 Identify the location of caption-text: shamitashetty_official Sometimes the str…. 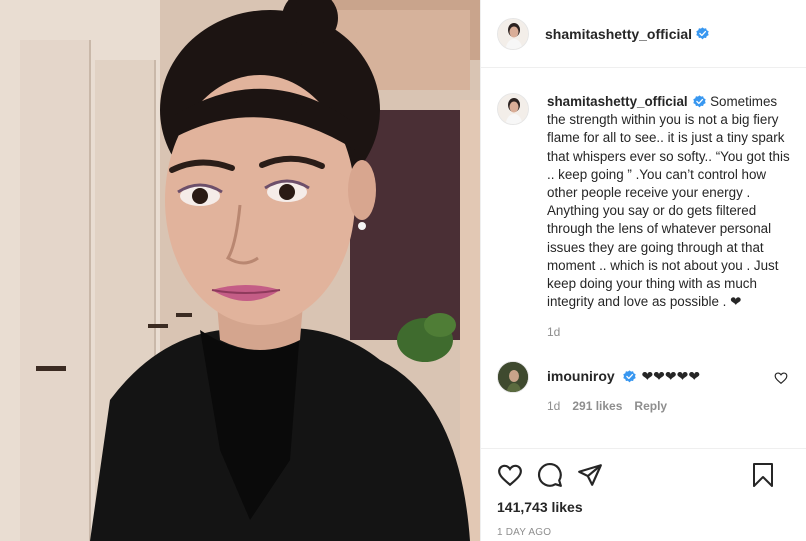
(668, 202).